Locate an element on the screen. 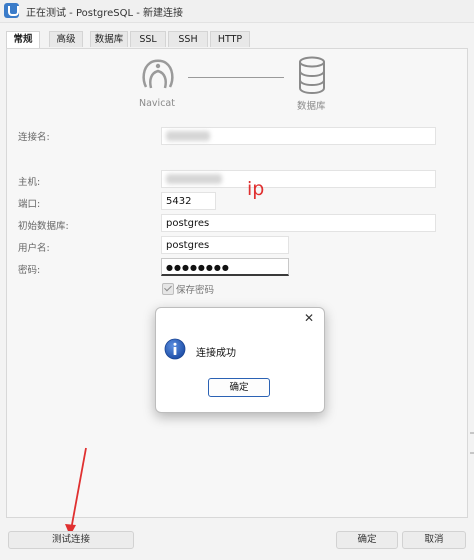  title-bar: 正在测试 - PostgreSQL - 新建连接 is located at coordinates (237, 11).